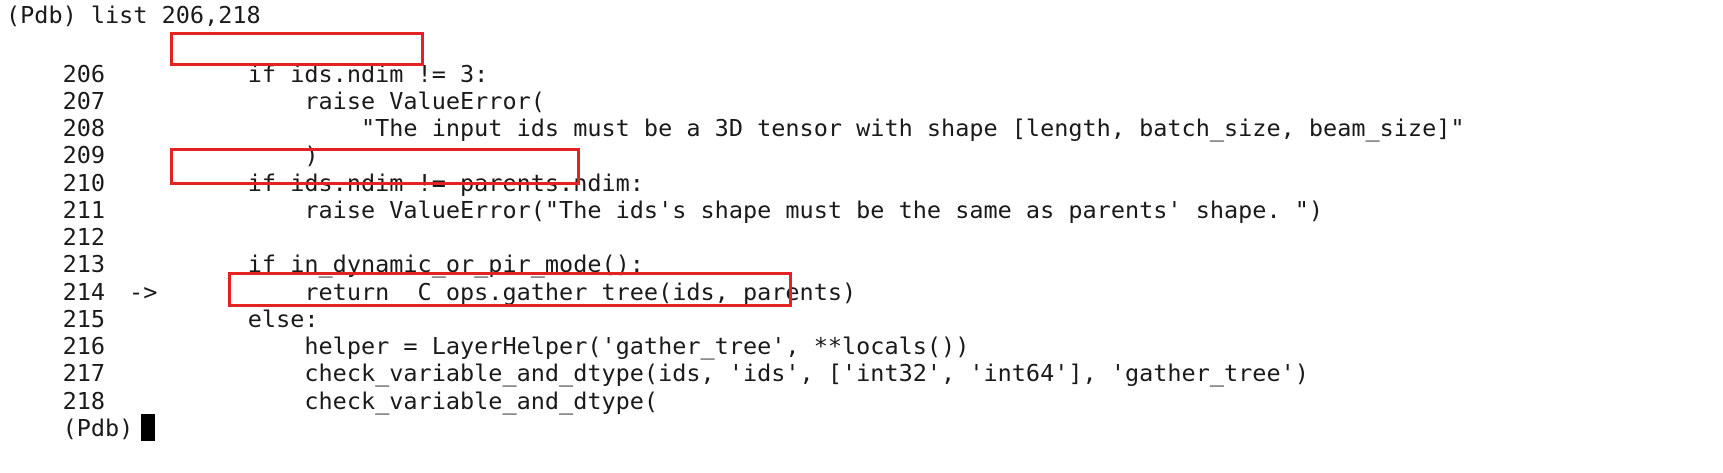  Describe the element at coordinates (81, 412) in the screenshot. I see `pdb-prompt-line: (Pdb)` at that location.